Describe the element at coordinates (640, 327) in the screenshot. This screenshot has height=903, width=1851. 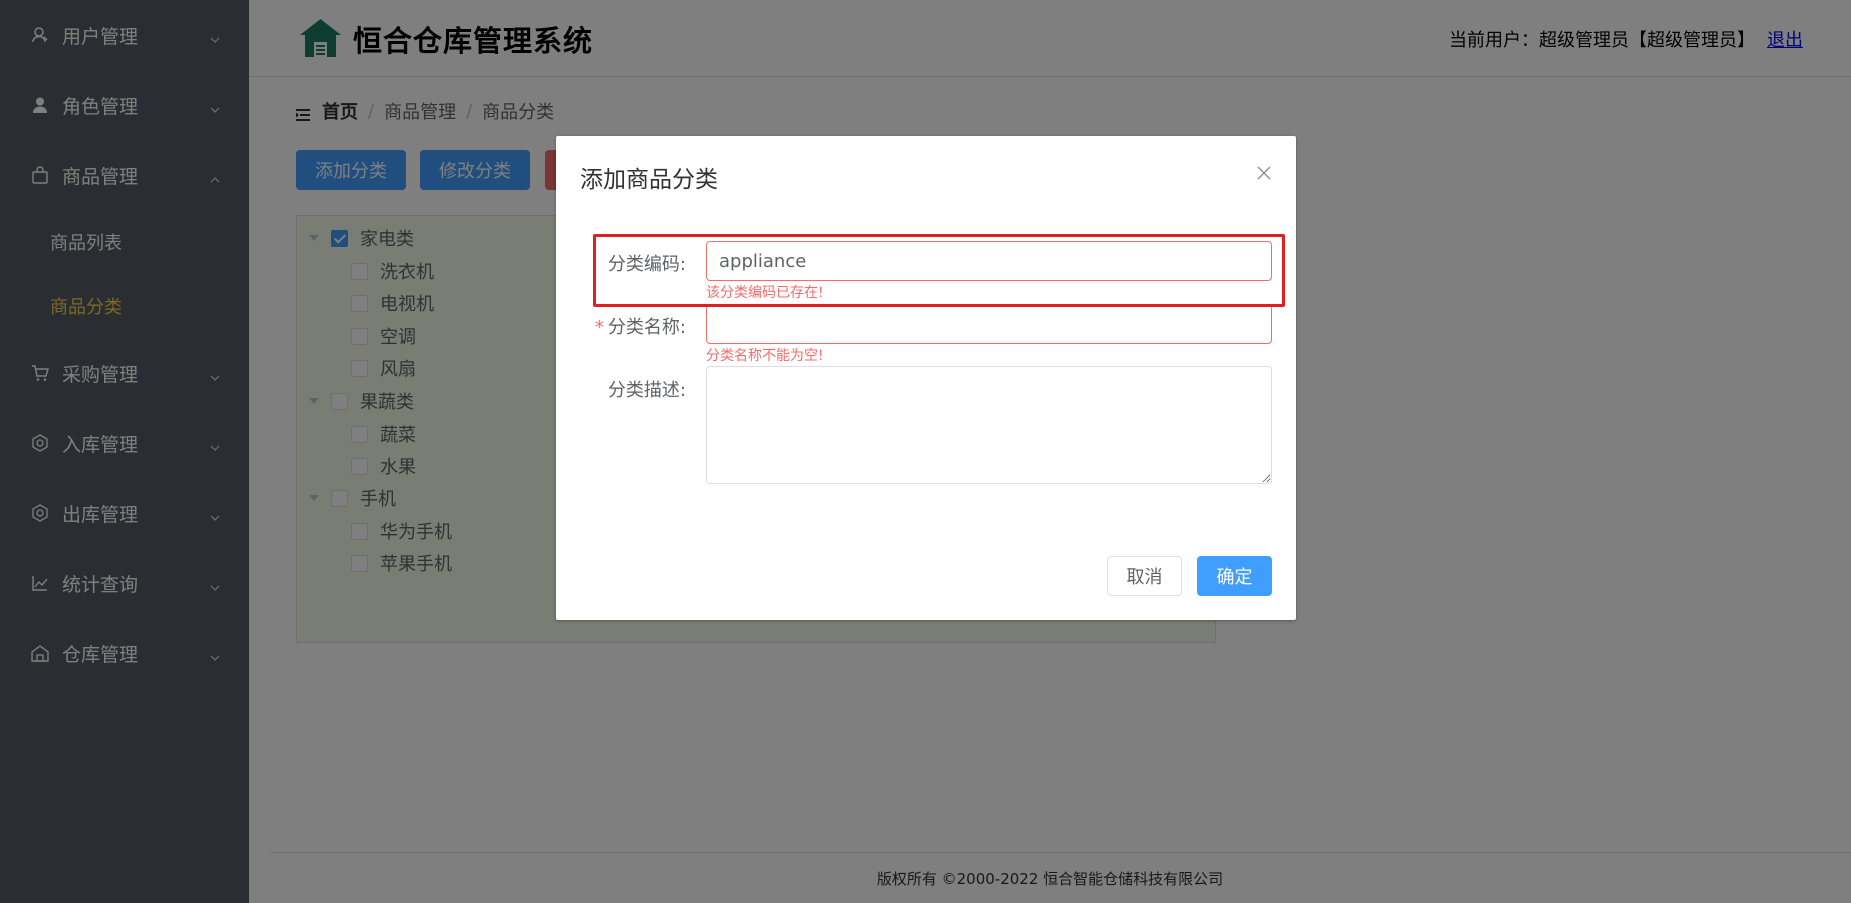
I see `category-name-label: * 分类名称:` at that location.